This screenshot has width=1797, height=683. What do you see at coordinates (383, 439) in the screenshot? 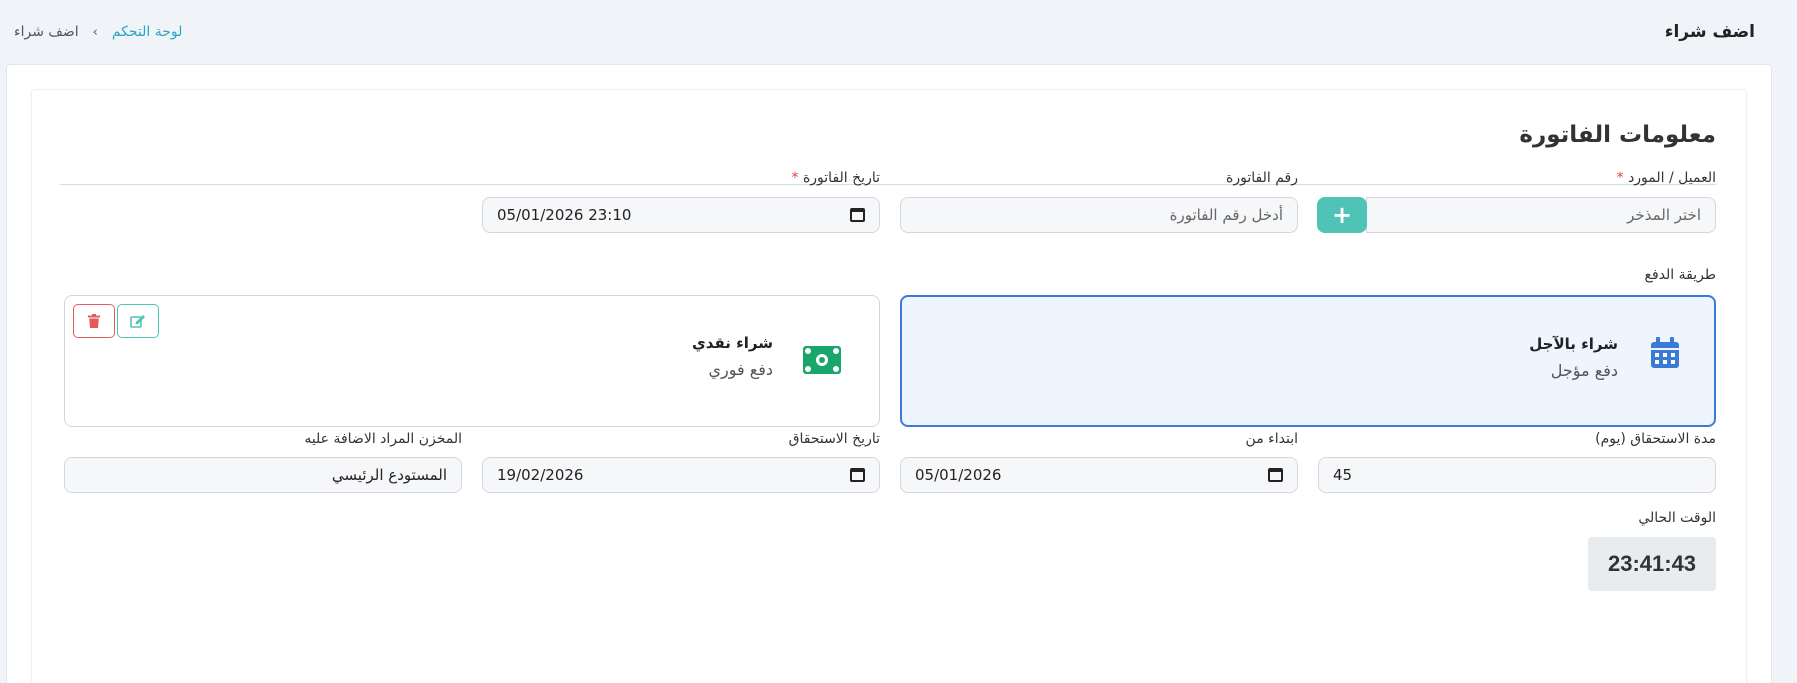
I see `warehouse-label: المخزن المراد الاضافة عليه` at bounding box center [383, 439].